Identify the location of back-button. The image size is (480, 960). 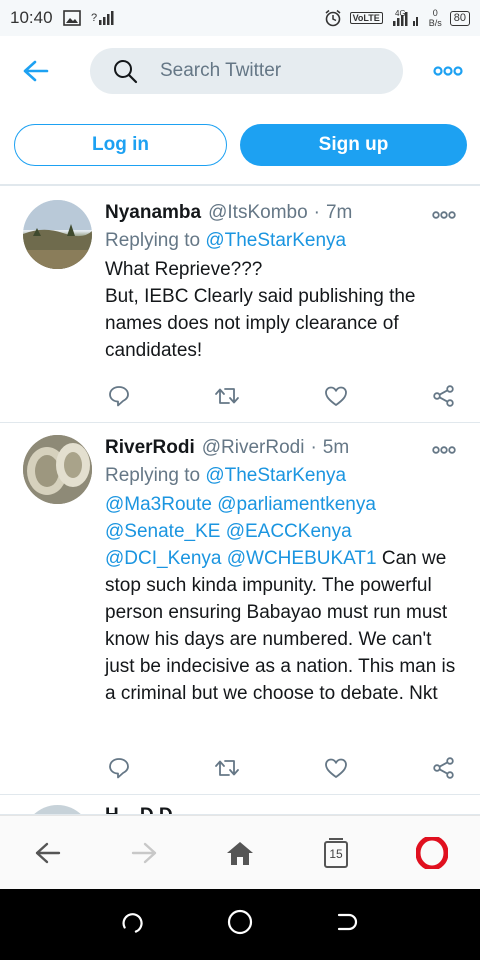
(36, 71).